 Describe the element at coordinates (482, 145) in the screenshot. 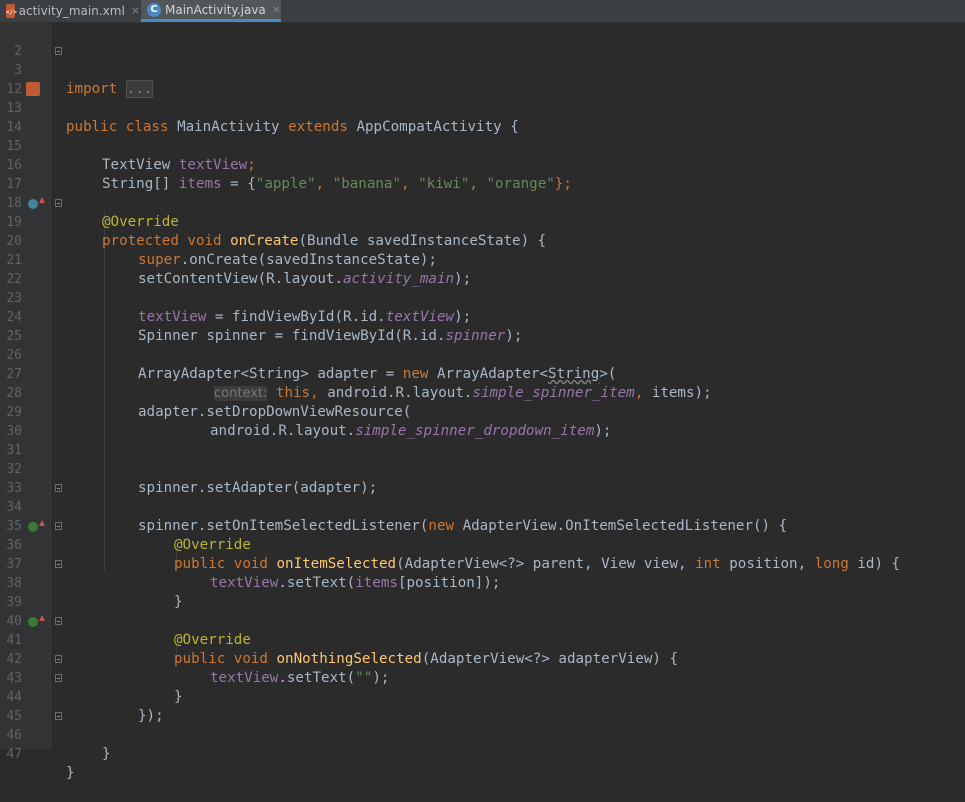

I see `code-line: 15 TextView textView;` at that location.